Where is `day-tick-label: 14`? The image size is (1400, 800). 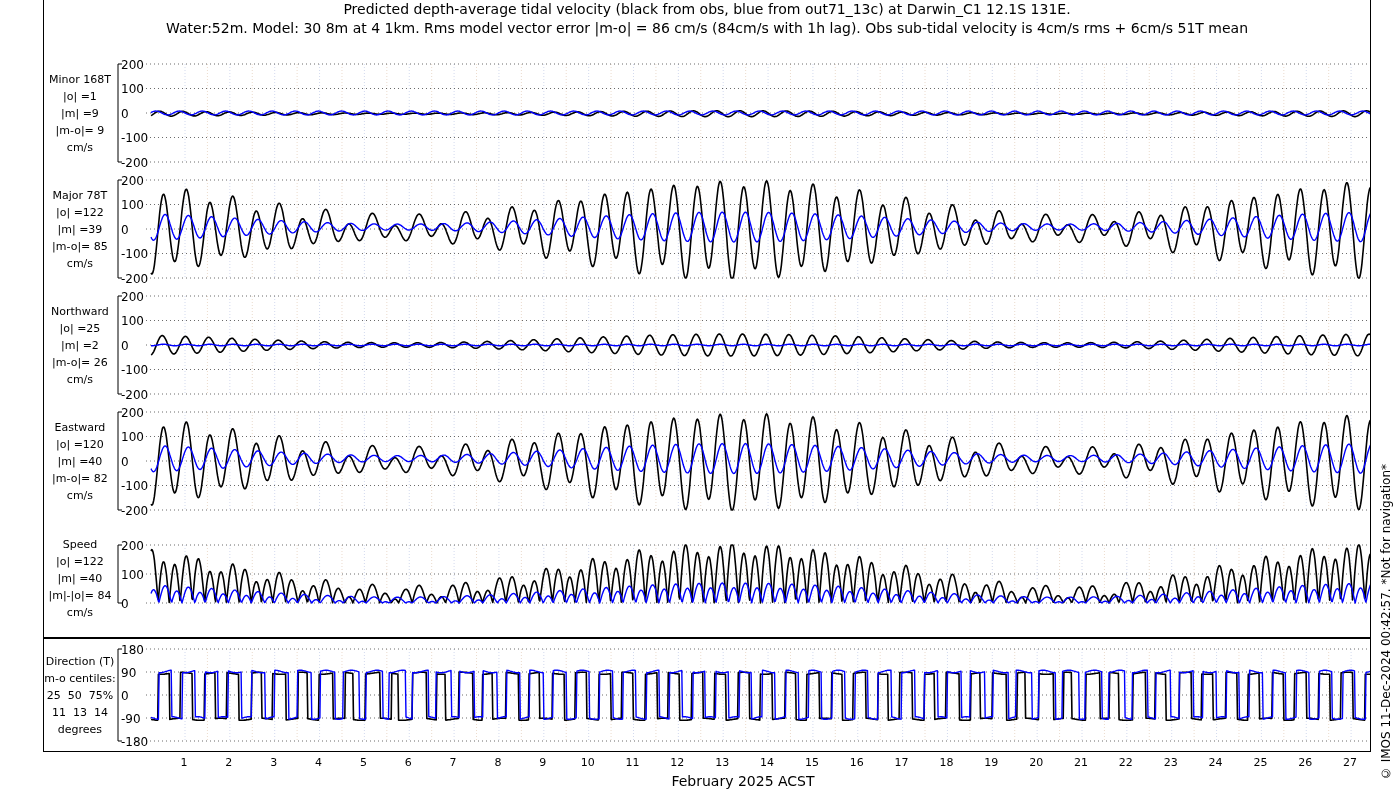
day-tick-label: 14 is located at coordinates (767, 762).